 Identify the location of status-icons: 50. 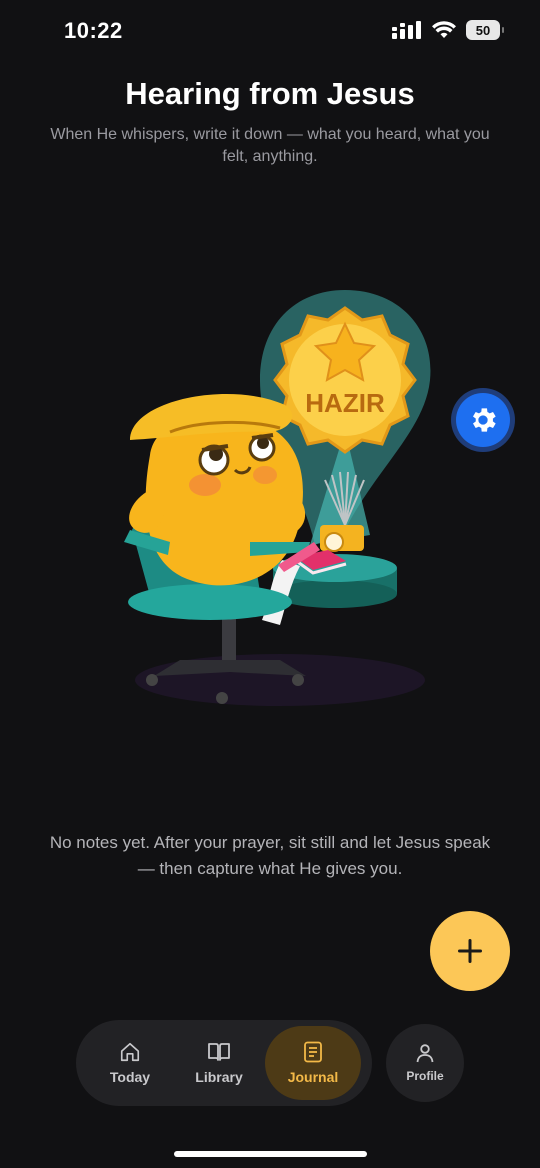
(448, 30).